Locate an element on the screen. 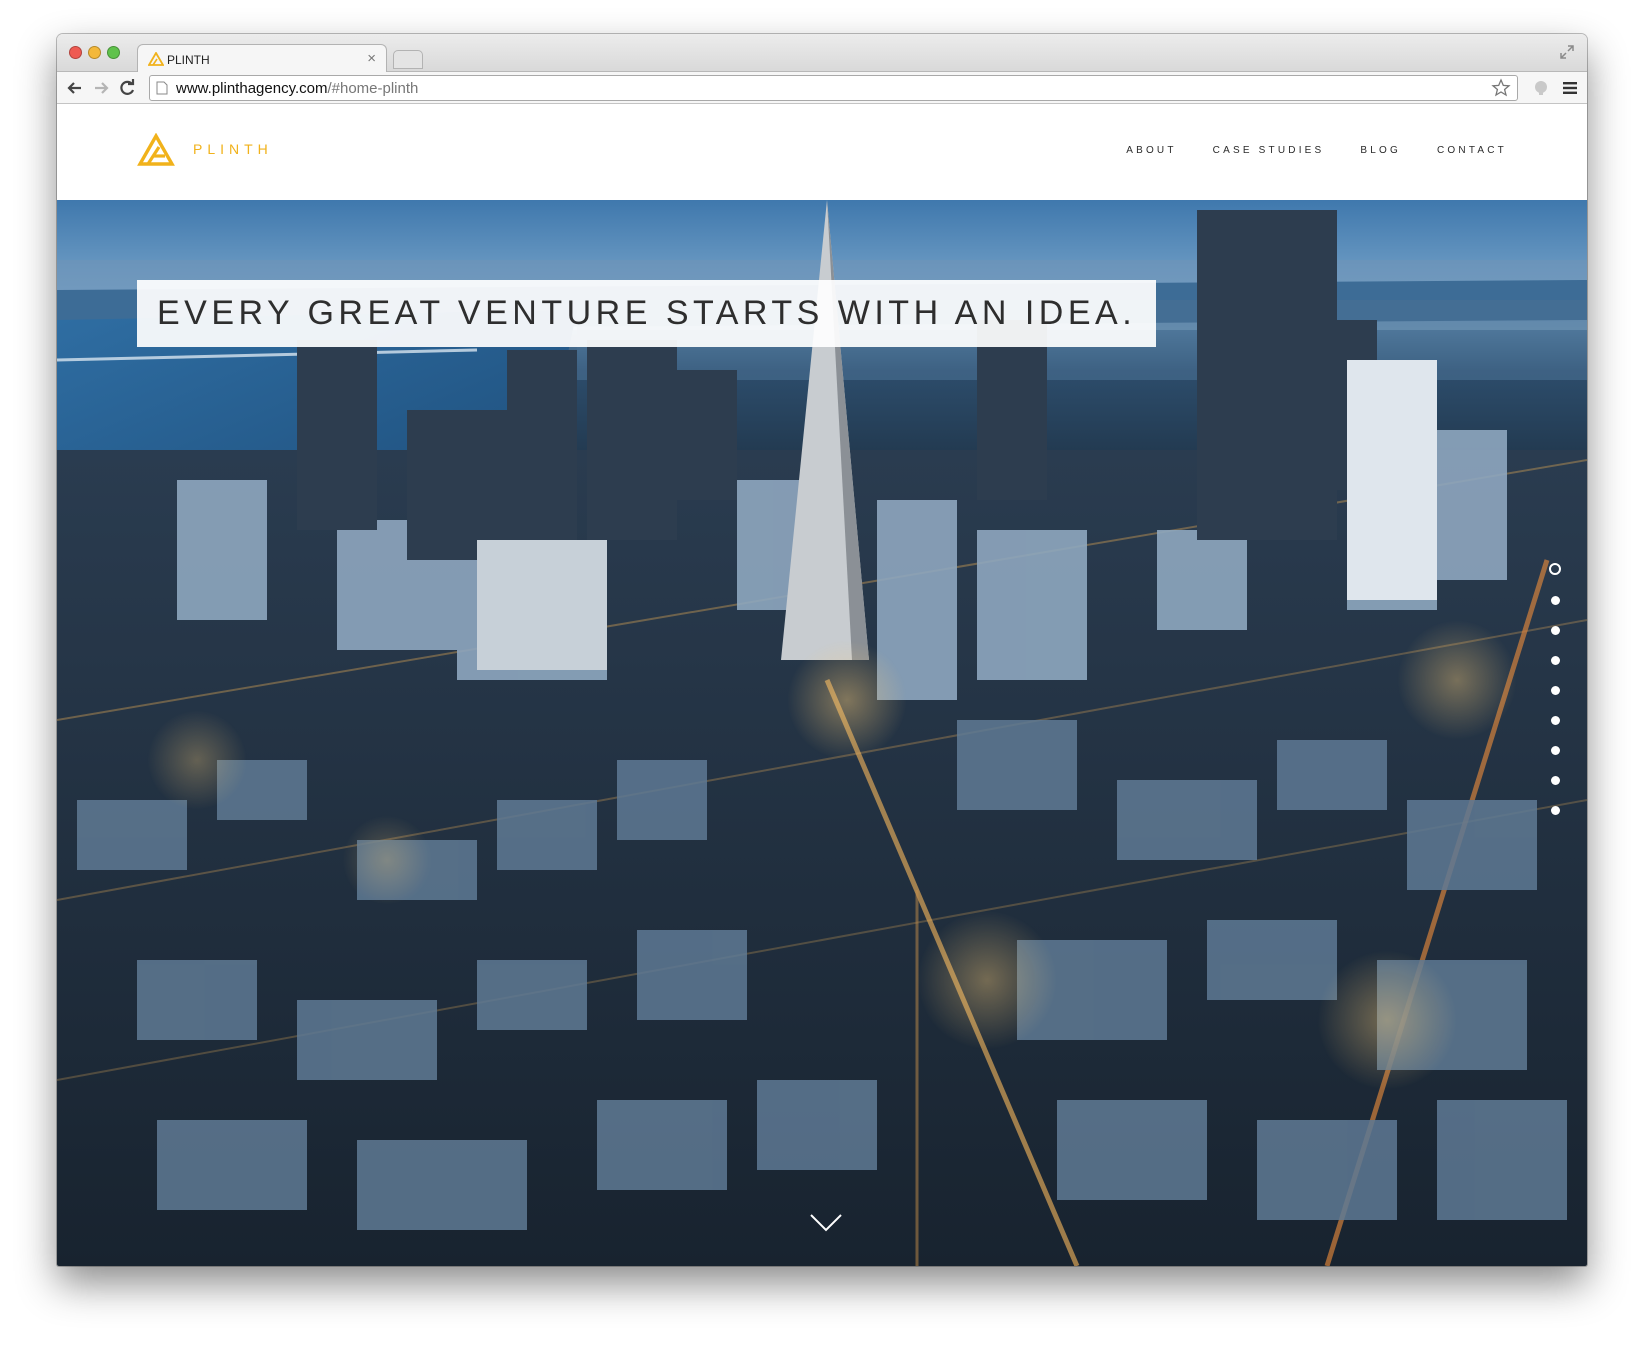 The height and width of the screenshot is (1345, 1642). tab-title: PLINTH is located at coordinates (188, 60).